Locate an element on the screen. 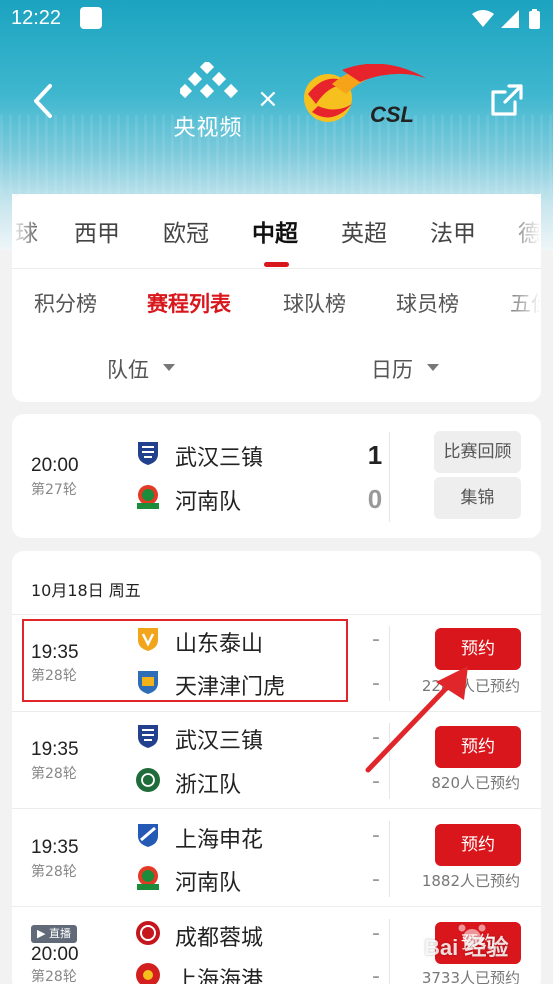 This screenshot has height=984, width=553. away-score: 0 is located at coordinates (375, 499).